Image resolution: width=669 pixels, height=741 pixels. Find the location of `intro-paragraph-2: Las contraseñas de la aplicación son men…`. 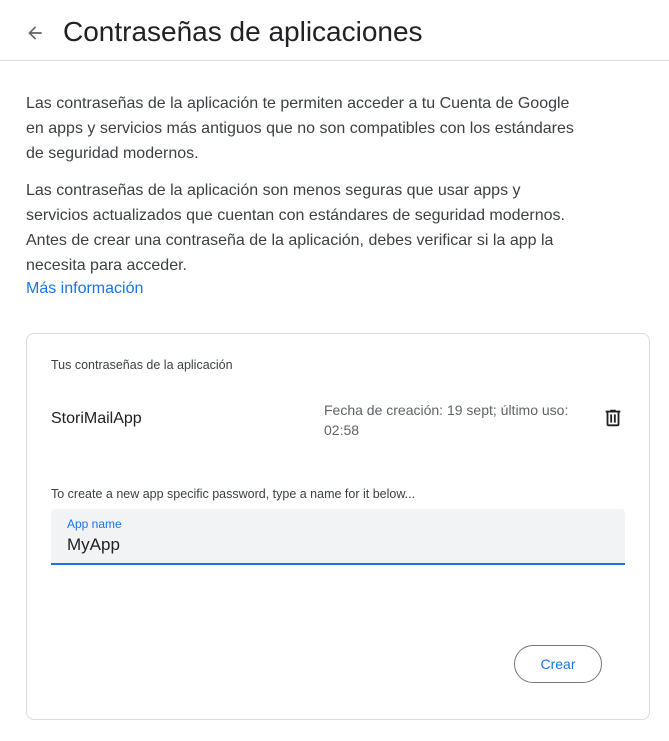

intro-paragraph-2: Las contraseñas de la aplicación son men… is located at coordinates (295, 228).